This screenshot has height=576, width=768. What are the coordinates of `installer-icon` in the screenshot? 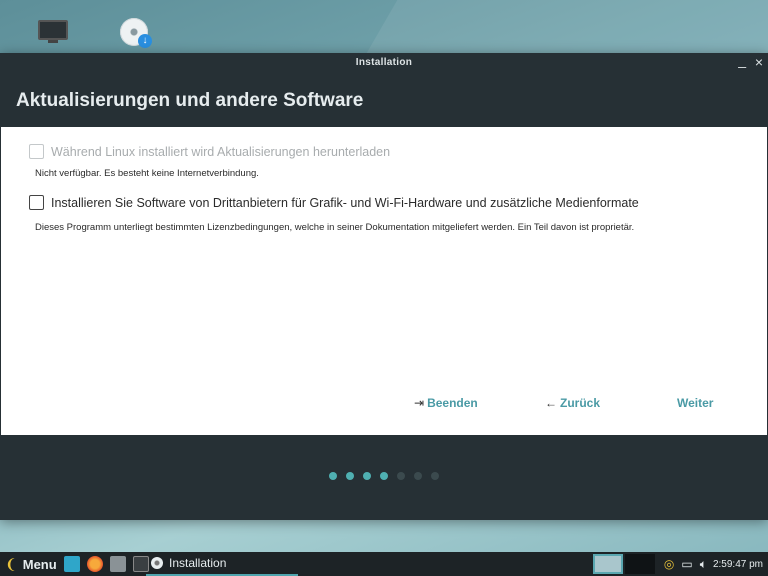 It's located at (157, 563).